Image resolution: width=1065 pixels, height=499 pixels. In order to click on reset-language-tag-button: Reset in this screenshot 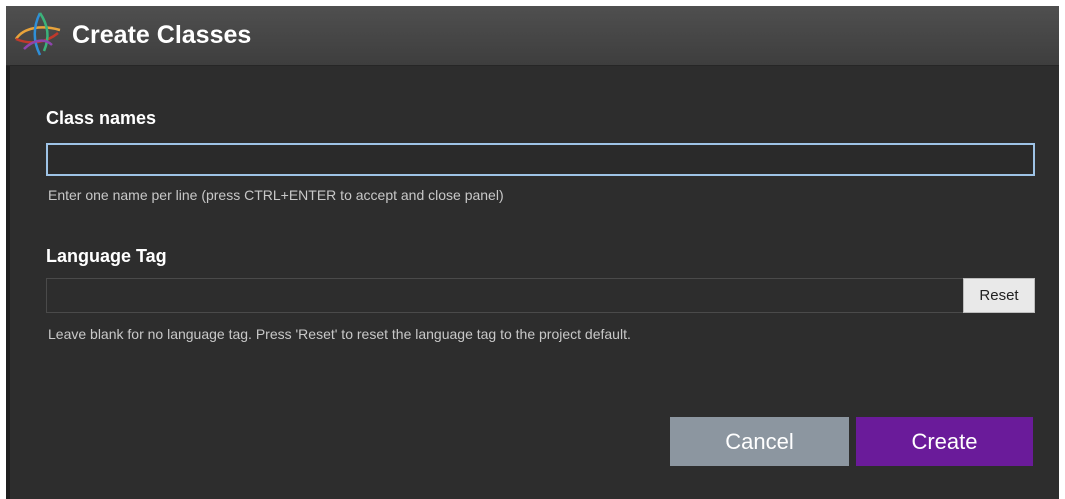, I will do `click(999, 295)`.